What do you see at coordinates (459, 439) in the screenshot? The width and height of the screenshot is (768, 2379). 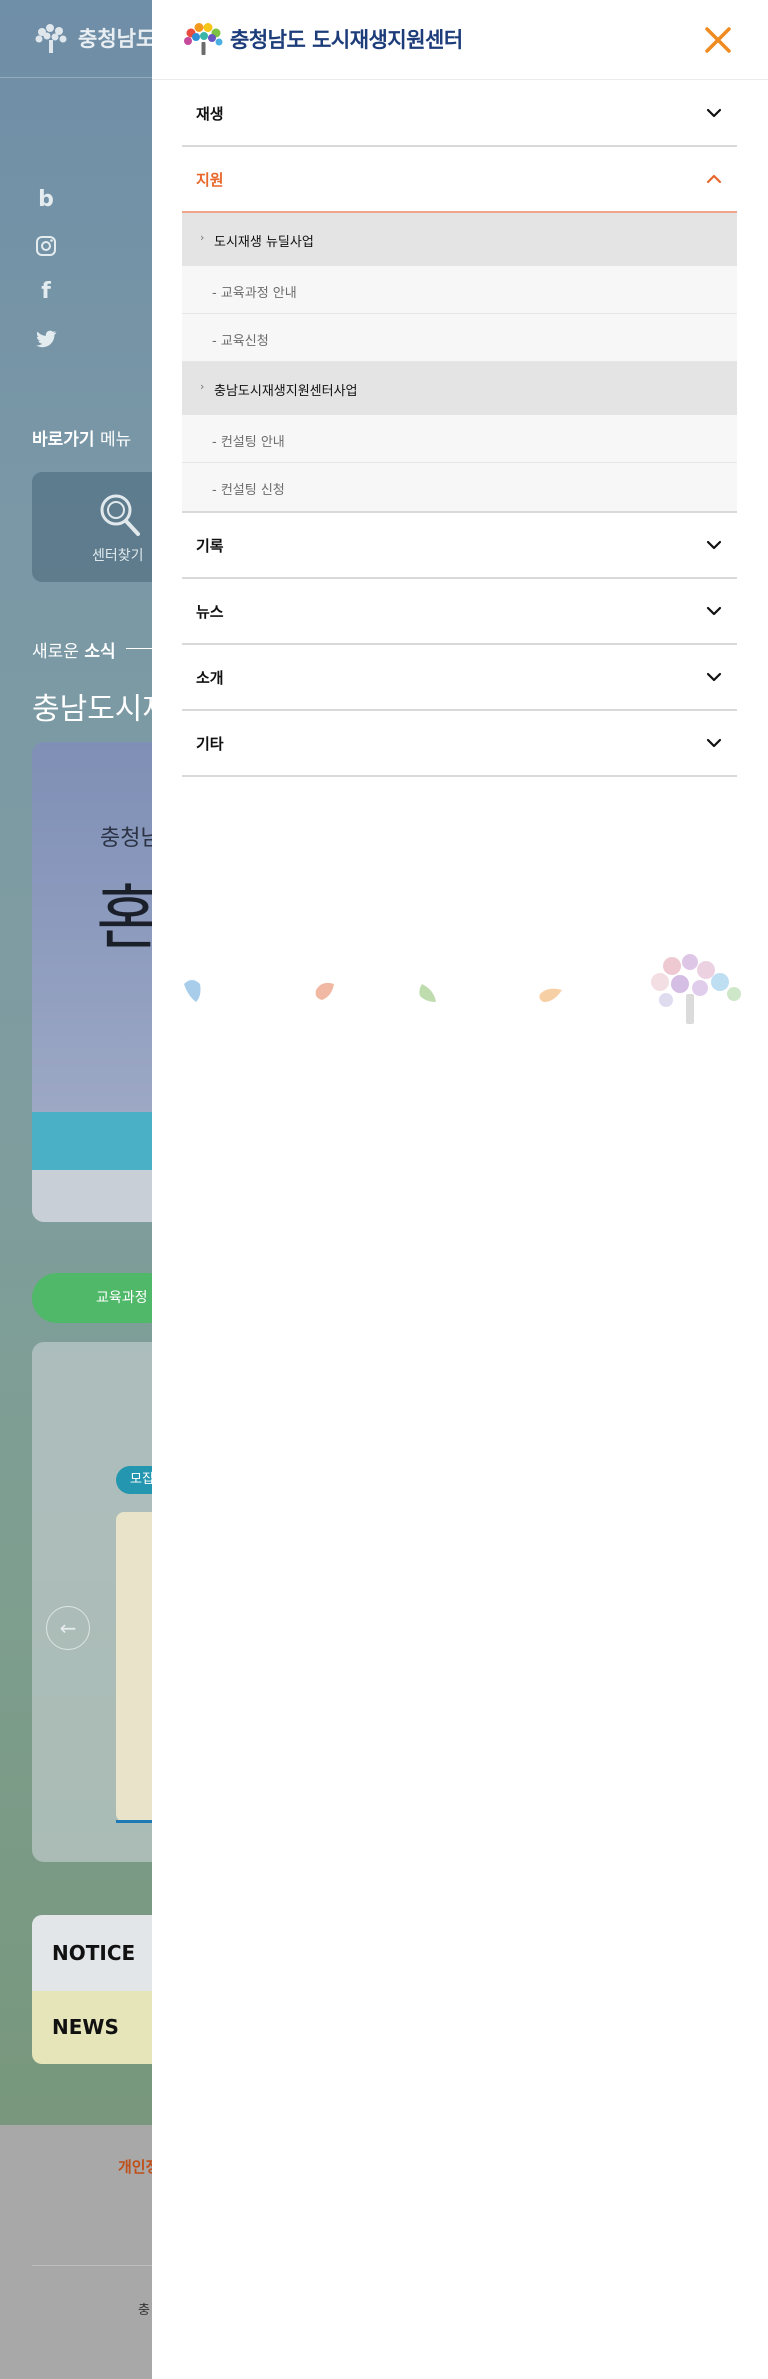 I see `submenu-link-consulting-guide: - 컨설팅 안내` at bounding box center [459, 439].